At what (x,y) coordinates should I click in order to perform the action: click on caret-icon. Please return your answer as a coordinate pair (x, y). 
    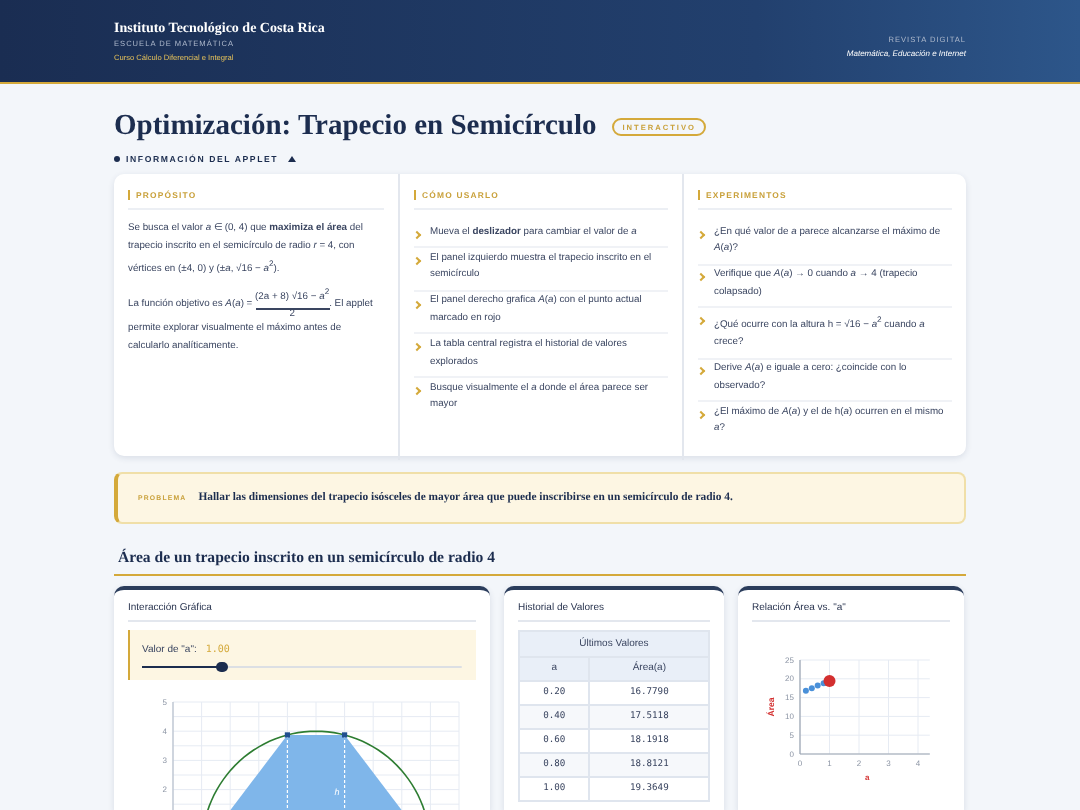
    Looking at the image, I should click on (292, 159).